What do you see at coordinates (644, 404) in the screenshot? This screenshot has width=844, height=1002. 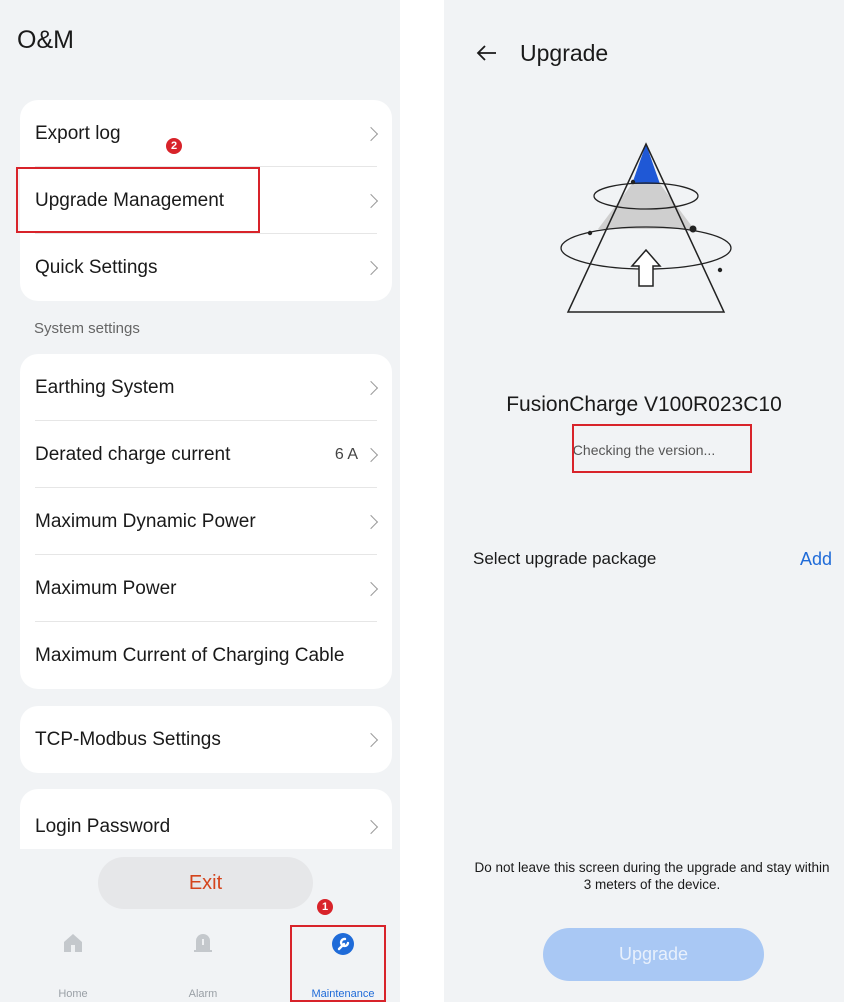 I see `product-version: FusionCharge V100R023C10` at bounding box center [644, 404].